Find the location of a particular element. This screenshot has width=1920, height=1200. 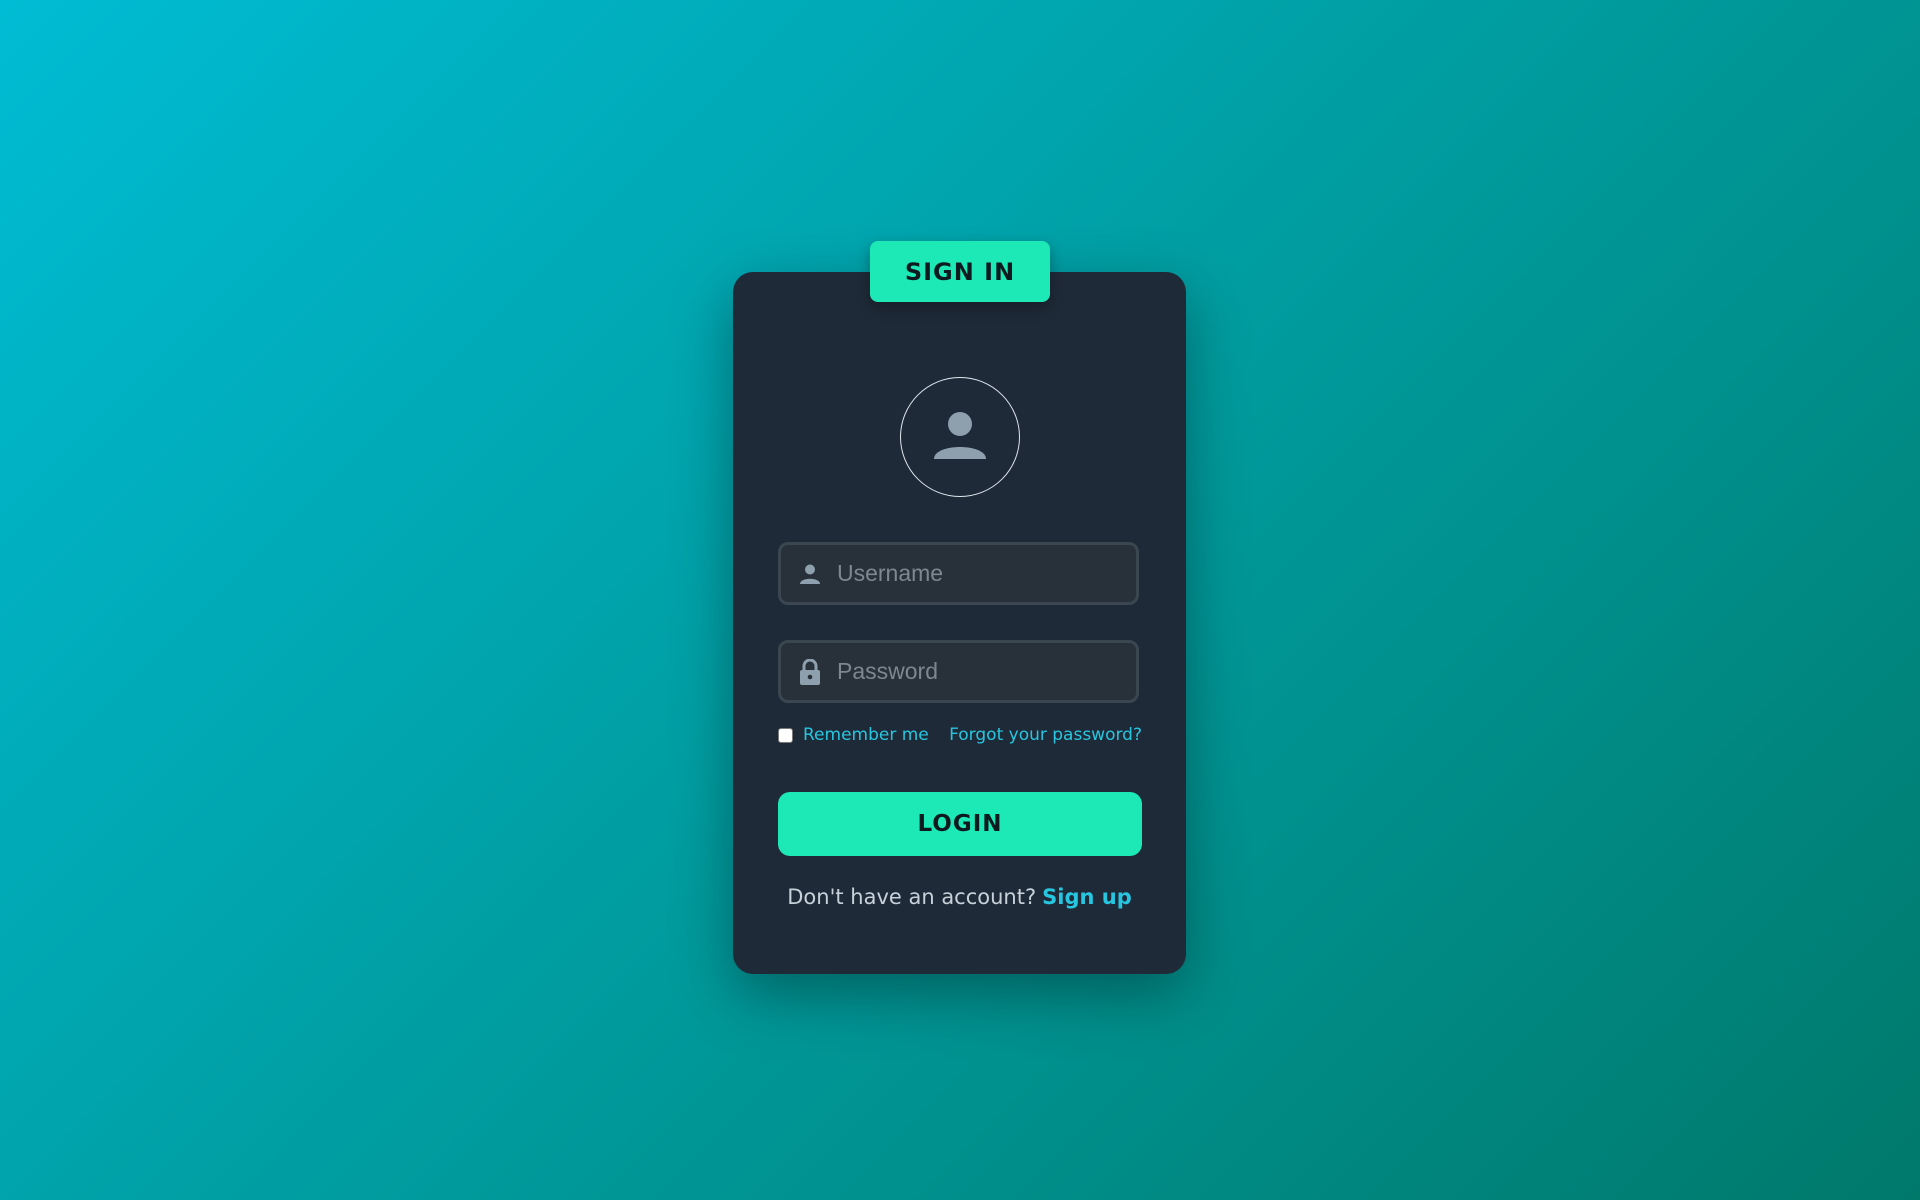

remember-me: Remember me is located at coordinates (853, 735).